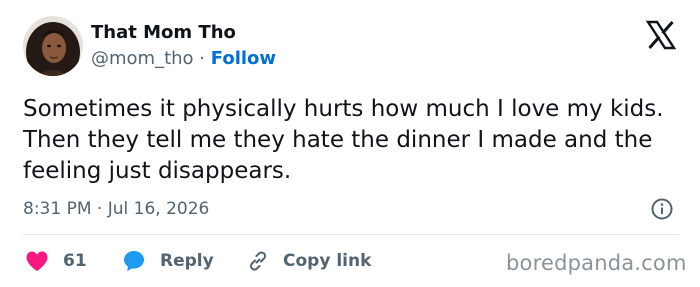 The height and width of the screenshot is (287, 700). What do you see at coordinates (142, 58) in the screenshot?
I see `author-handle: @mom_tho` at bounding box center [142, 58].